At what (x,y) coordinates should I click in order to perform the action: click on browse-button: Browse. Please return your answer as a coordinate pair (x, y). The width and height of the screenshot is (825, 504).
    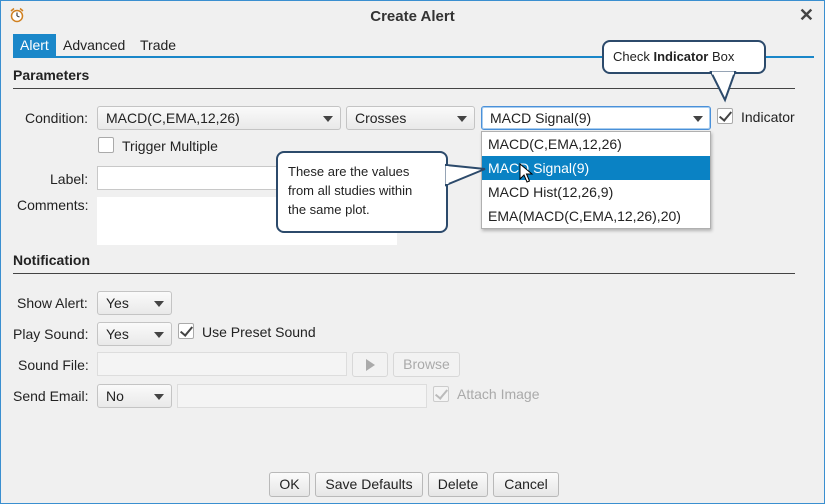
    Looking at the image, I should click on (426, 364).